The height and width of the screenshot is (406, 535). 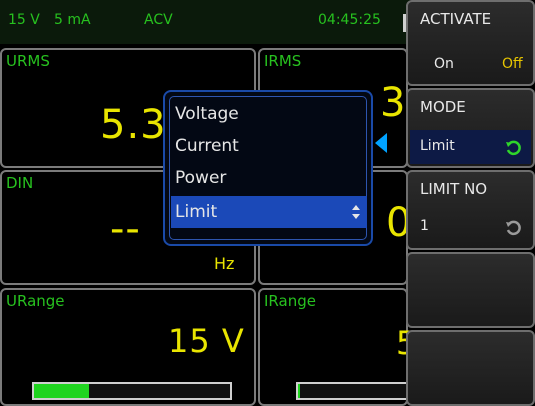 What do you see at coordinates (470, 43) in the screenshot?
I see `softkey-activate: ACTIVATE On Off` at bounding box center [470, 43].